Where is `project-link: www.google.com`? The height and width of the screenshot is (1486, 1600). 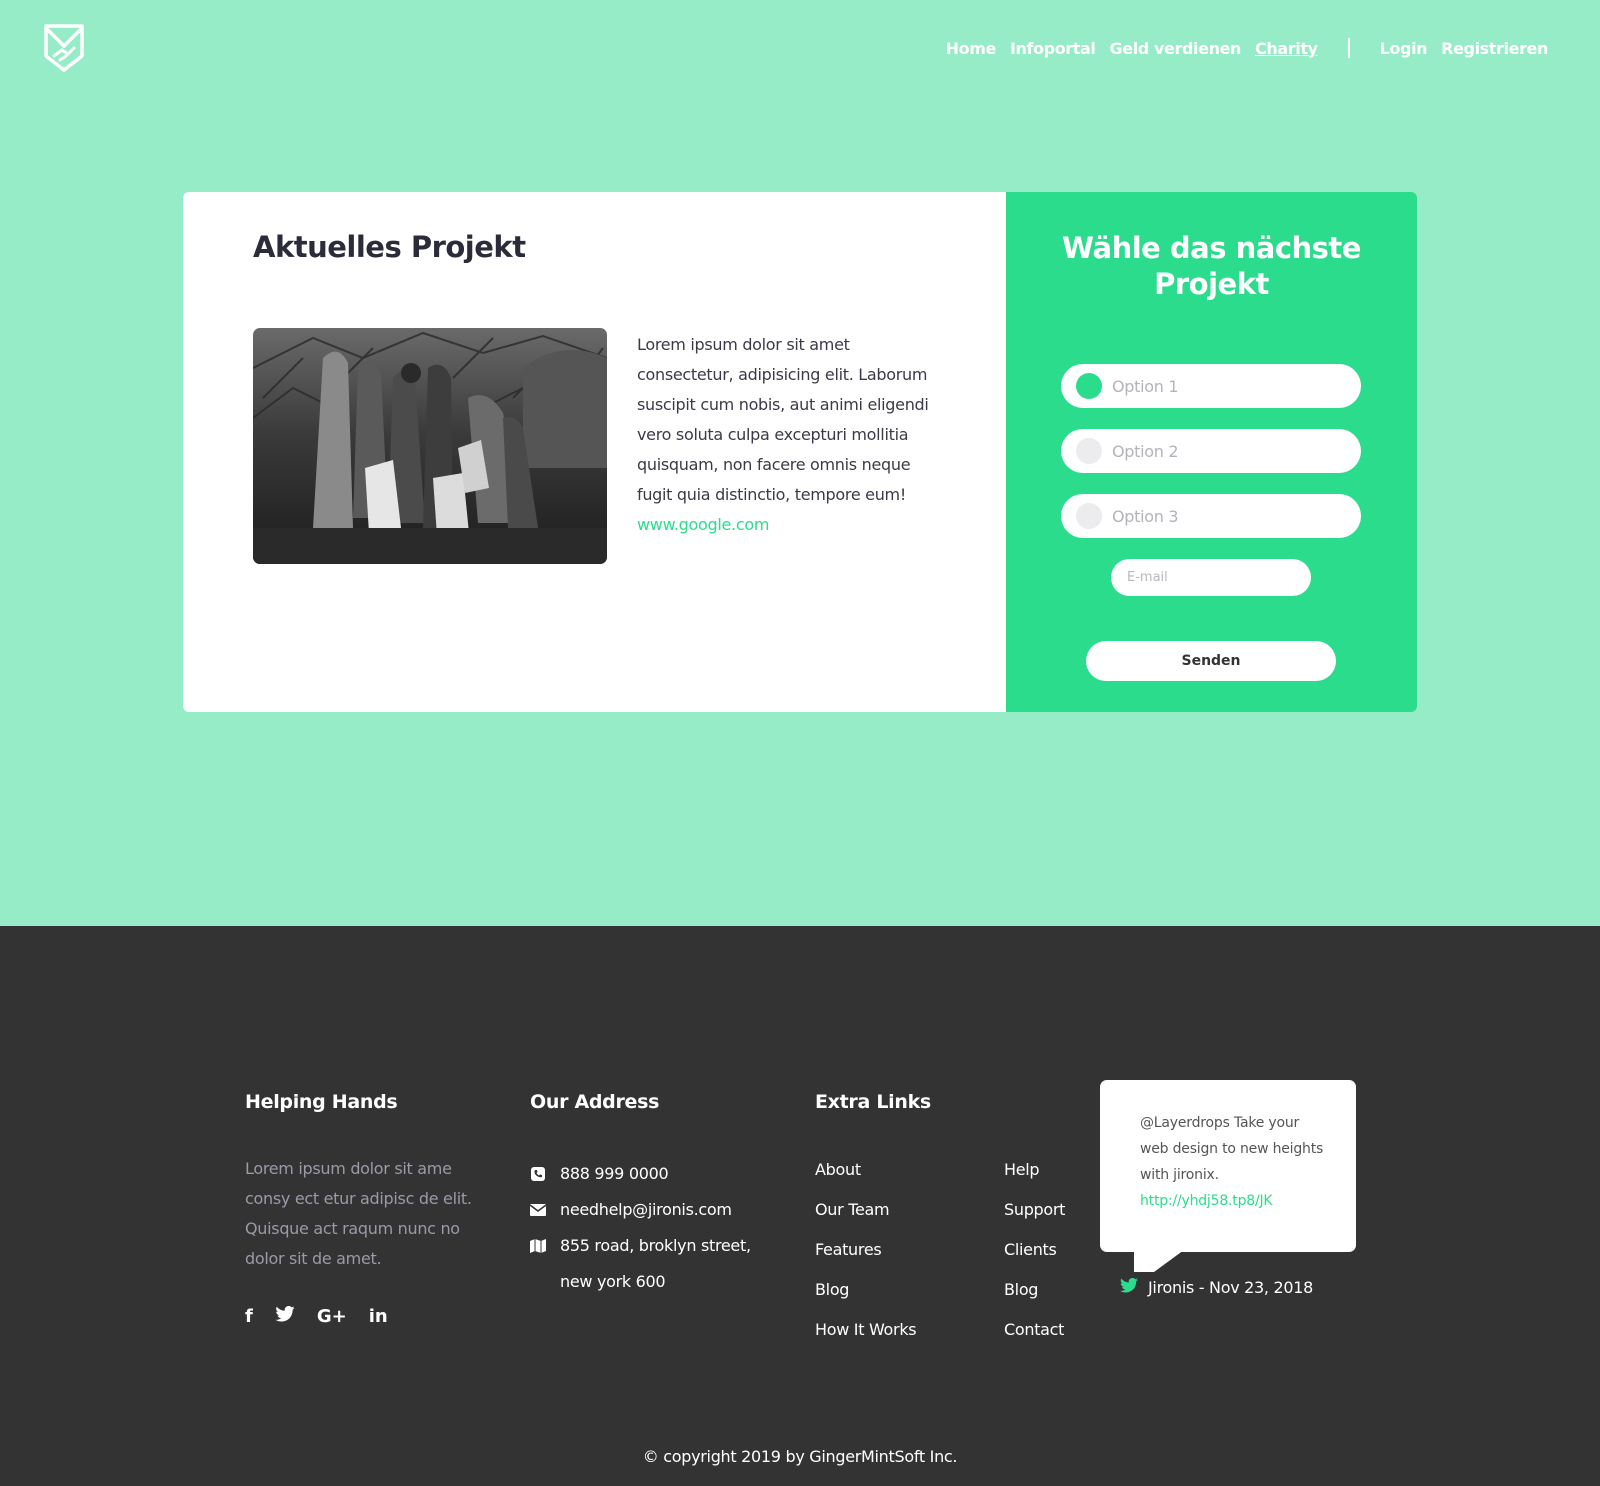 project-link: www.google.com is located at coordinates (792, 525).